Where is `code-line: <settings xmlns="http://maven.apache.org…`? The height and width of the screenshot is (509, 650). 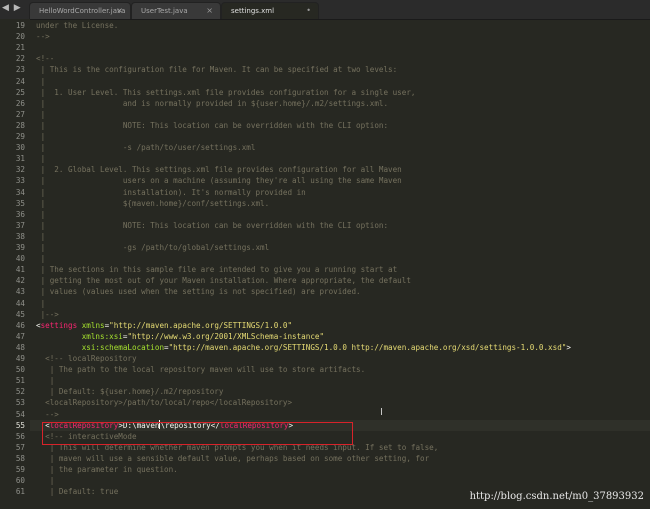
code-line: <settings xmlns="http://maven.apache.org… is located at coordinates (164, 325).